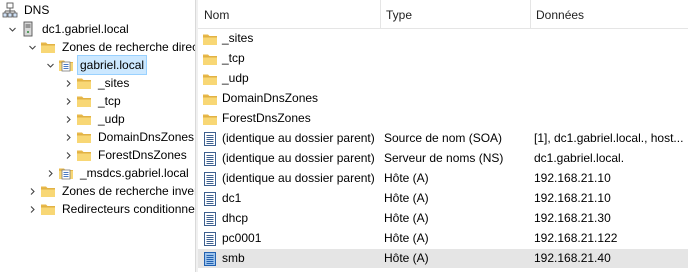 The image size is (688, 272). I want to click on cell-name: pc0001, so click(292, 238).